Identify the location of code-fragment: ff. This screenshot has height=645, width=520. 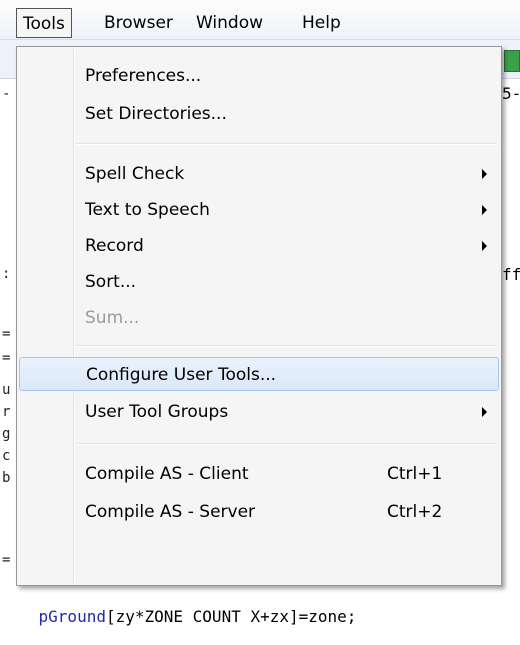
(511, 274).